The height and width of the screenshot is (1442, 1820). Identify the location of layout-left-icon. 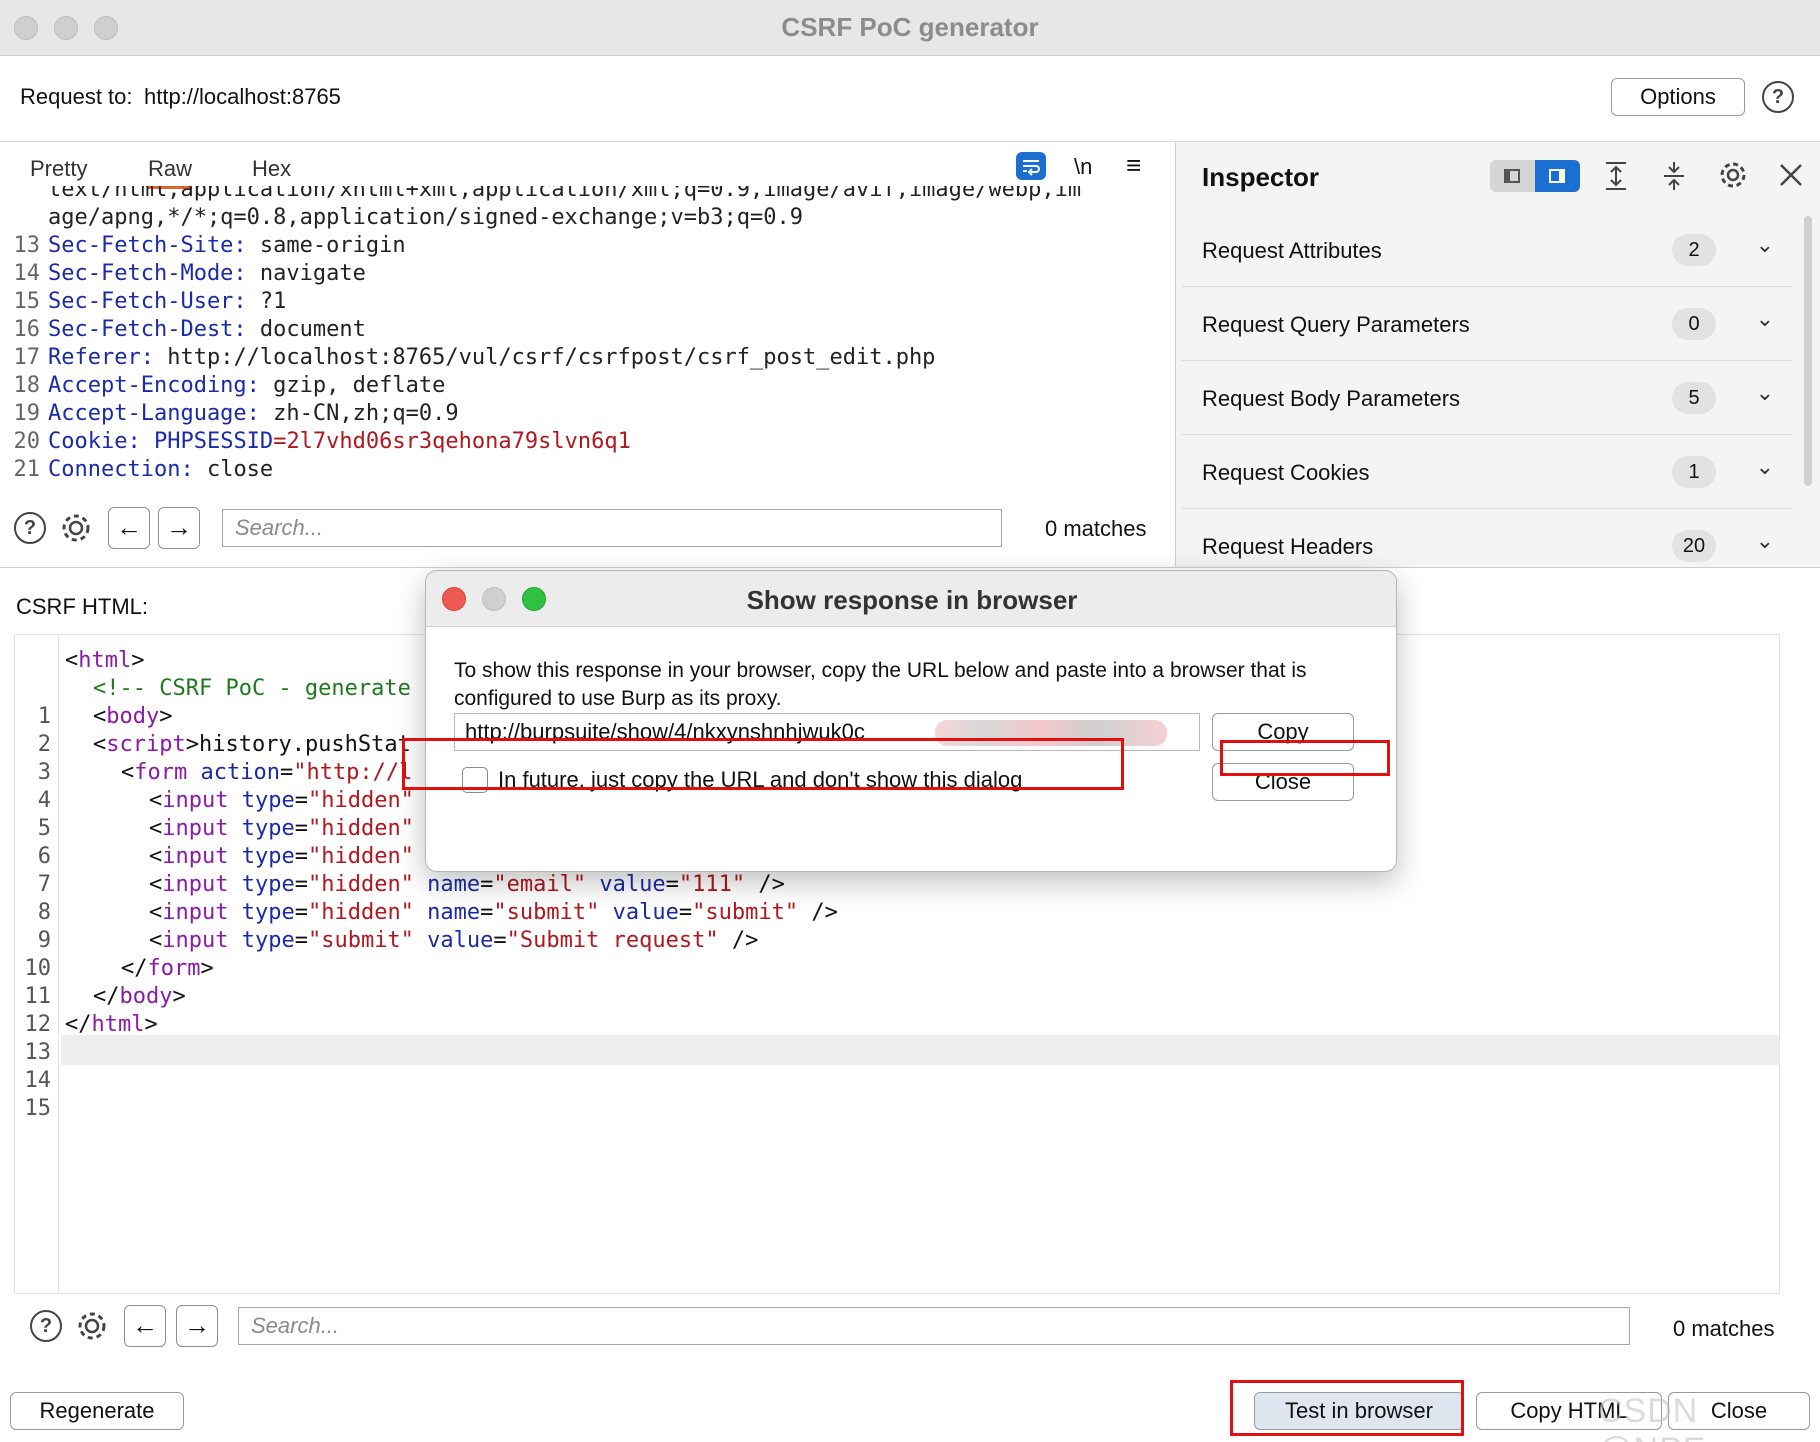
(1512, 176).